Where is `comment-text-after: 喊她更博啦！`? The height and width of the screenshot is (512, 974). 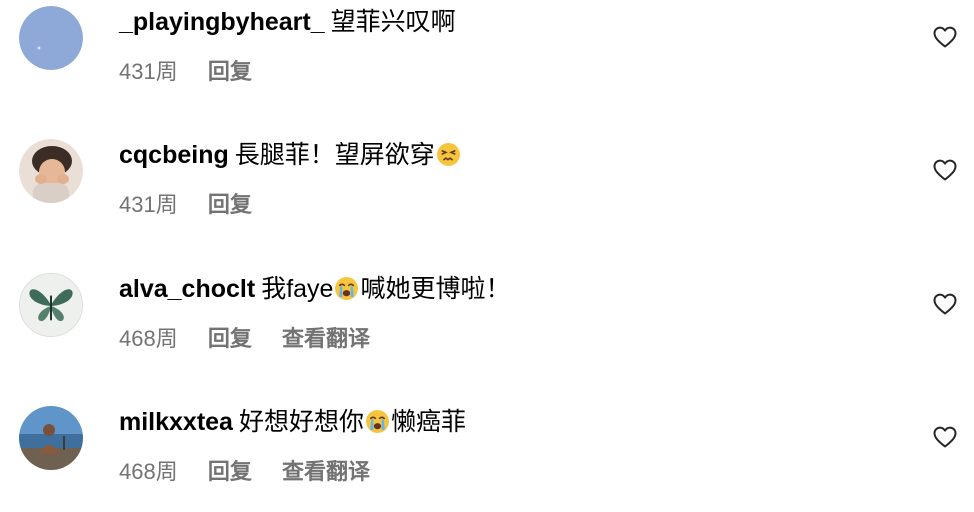
comment-text-after: 喊她更博啦！ is located at coordinates (435, 289).